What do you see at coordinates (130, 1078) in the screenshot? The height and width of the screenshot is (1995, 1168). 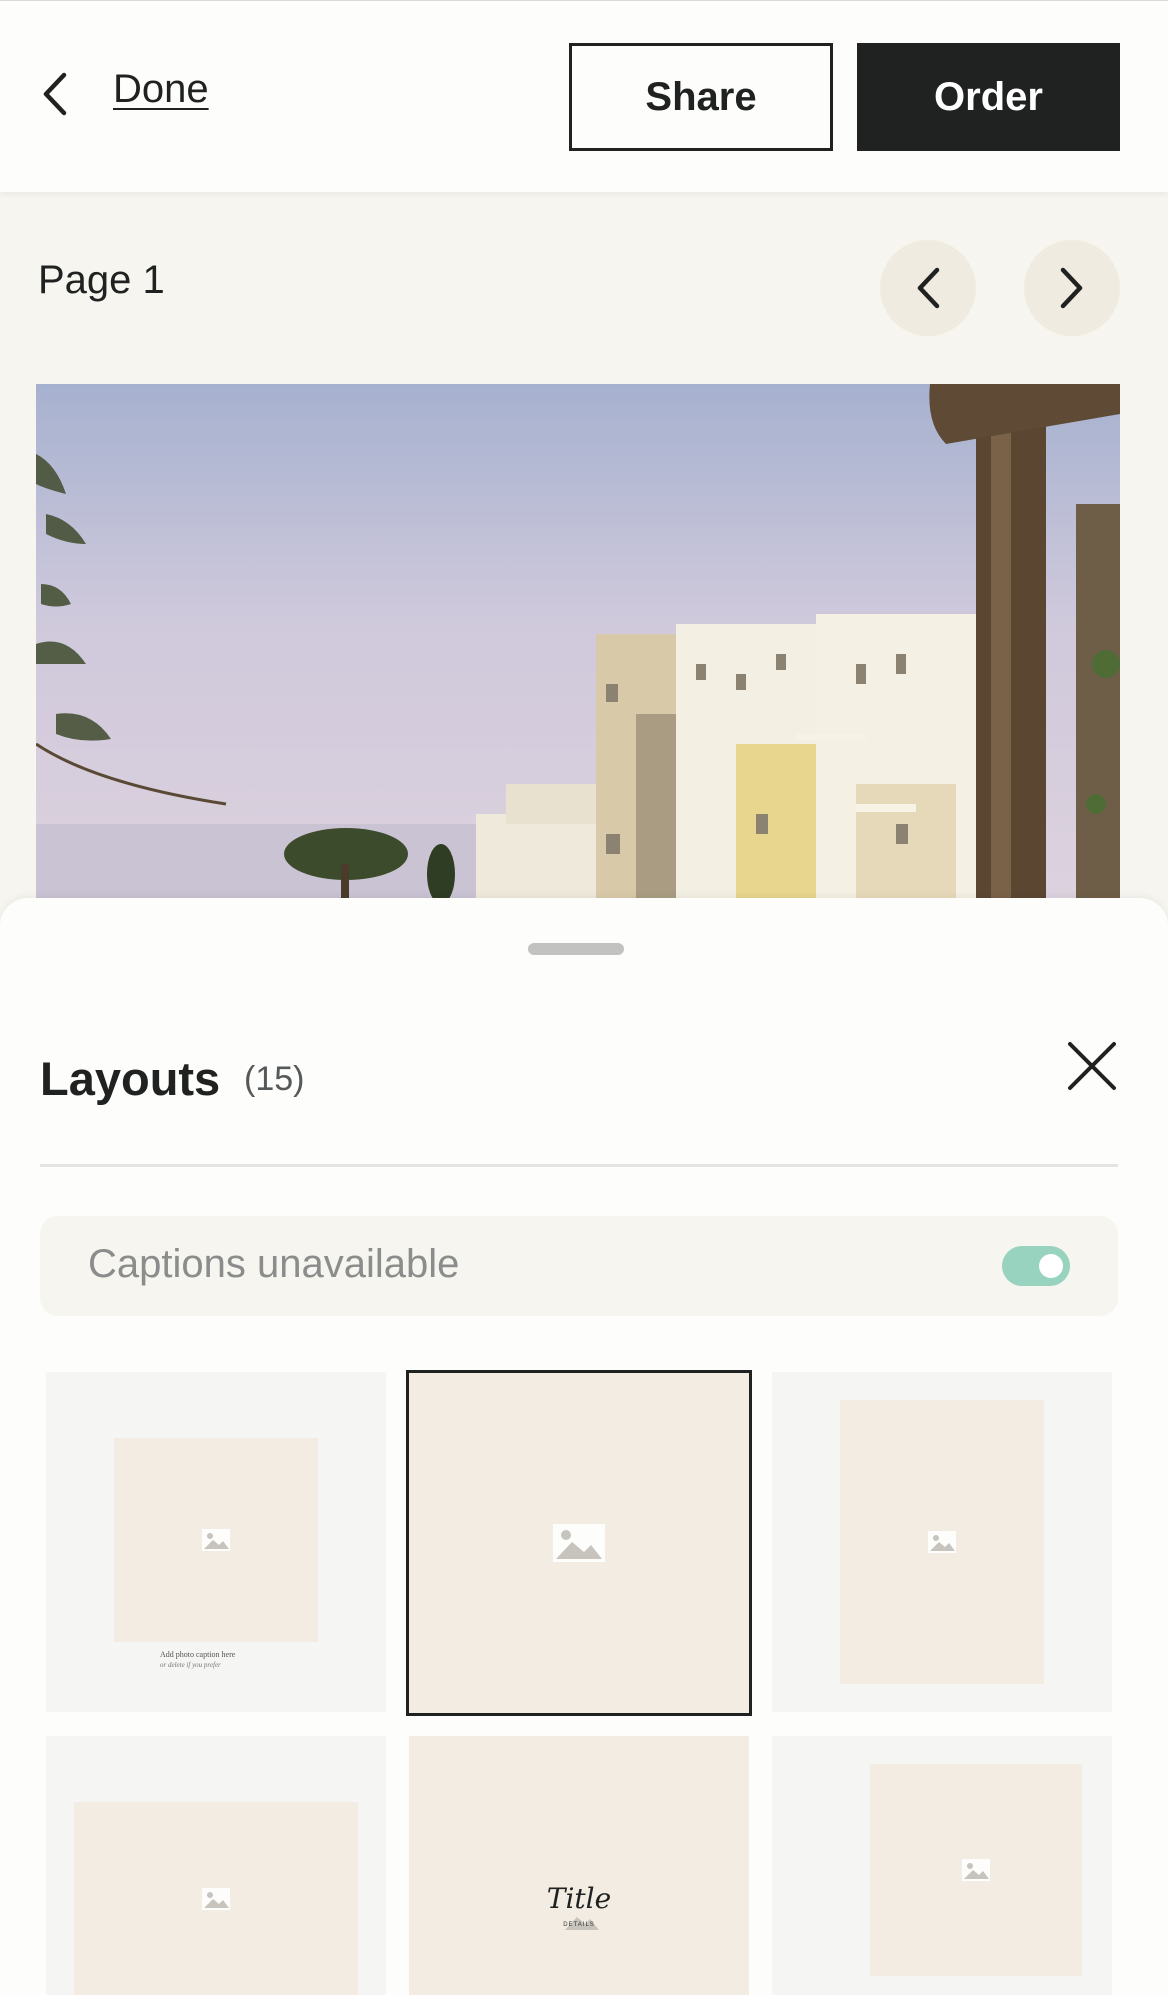 I see `sheet-title: Layouts` at bounding box center [130, 1078].